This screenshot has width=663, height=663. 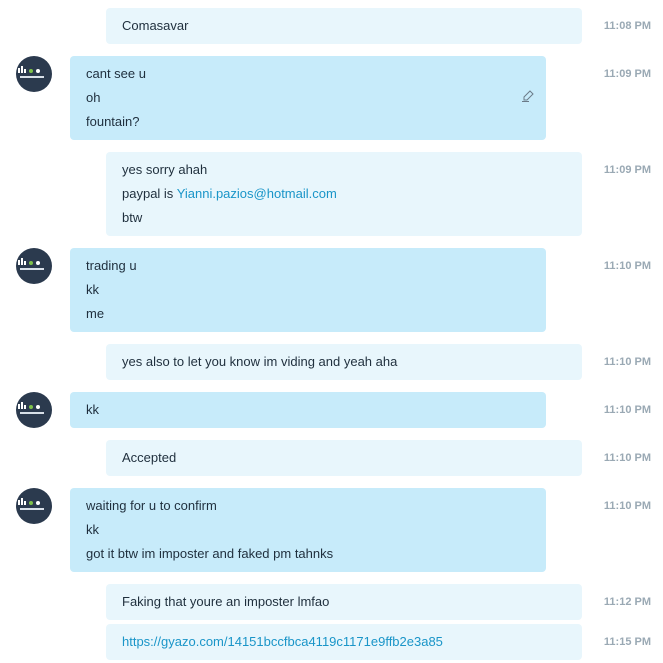 I want to click on message-text-prefix: paypal is, so click(x=149, y=193).